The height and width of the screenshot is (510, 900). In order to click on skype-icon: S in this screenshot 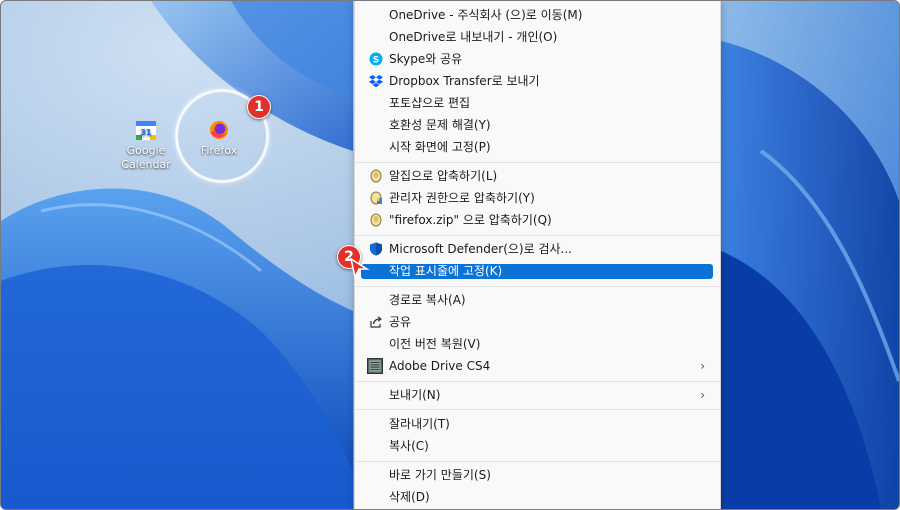, I will do `click(376, 59)`.